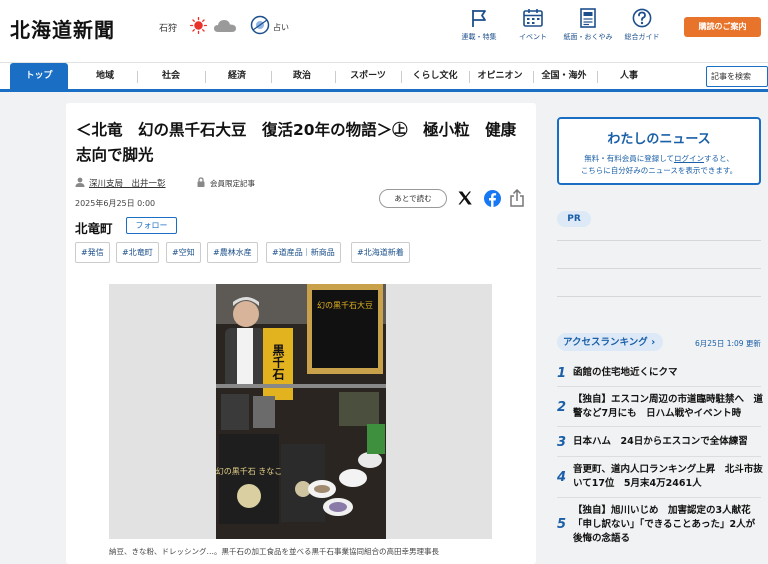 This screenshot has width=768, height=564. Describe the element at coordinates (232, 183) in the screenshot. I see `member-only-label: 会員限定記事` at that location.